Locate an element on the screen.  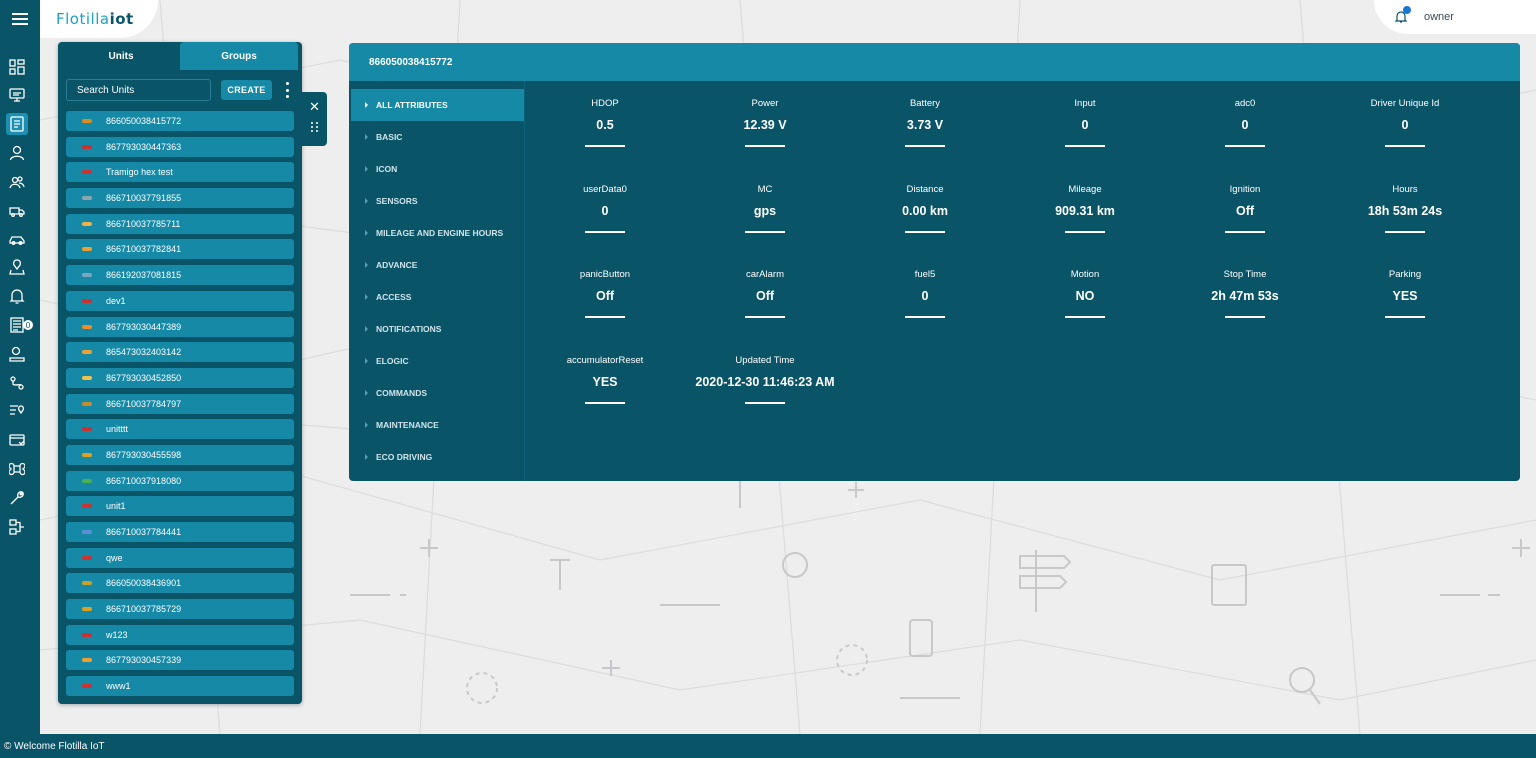
unit-list-item: www1 is located at coordinates (180, 686).